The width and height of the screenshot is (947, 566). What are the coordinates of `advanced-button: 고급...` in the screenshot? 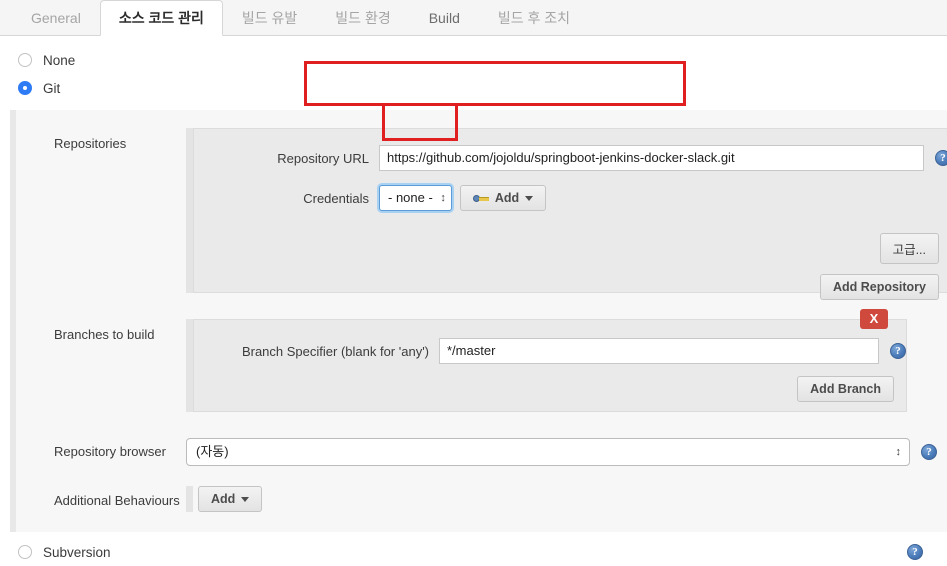 It's located at (909, 248).